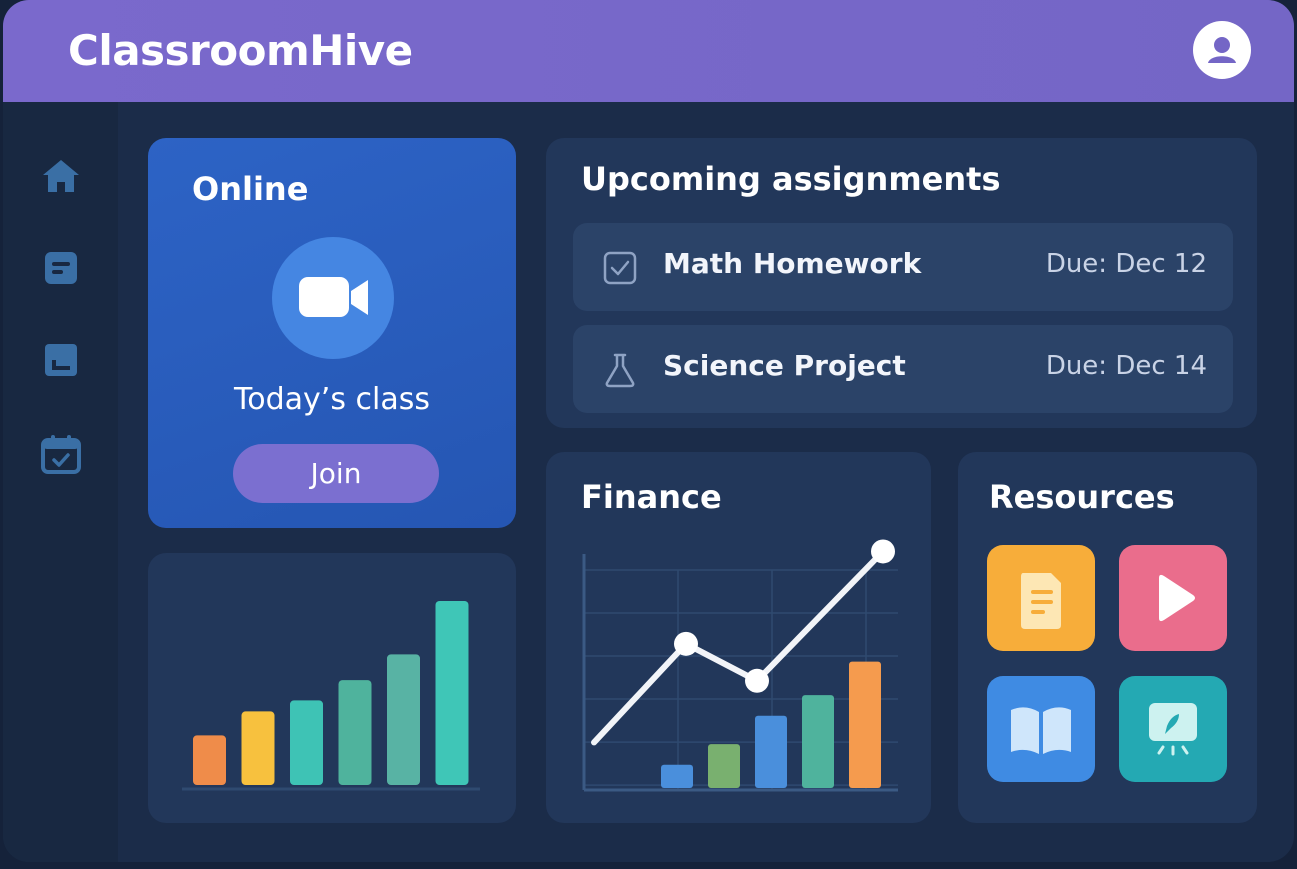  I want to click on resources-title: Resources, so click(1082, 497).